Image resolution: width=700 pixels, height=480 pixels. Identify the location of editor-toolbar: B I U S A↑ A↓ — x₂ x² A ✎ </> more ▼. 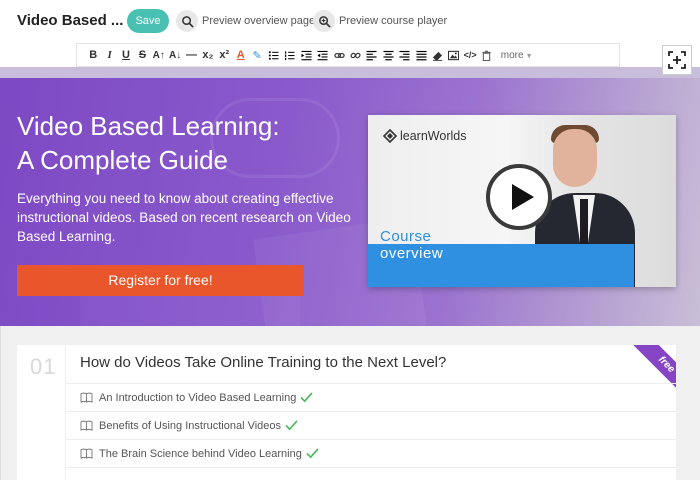
(348, 55).